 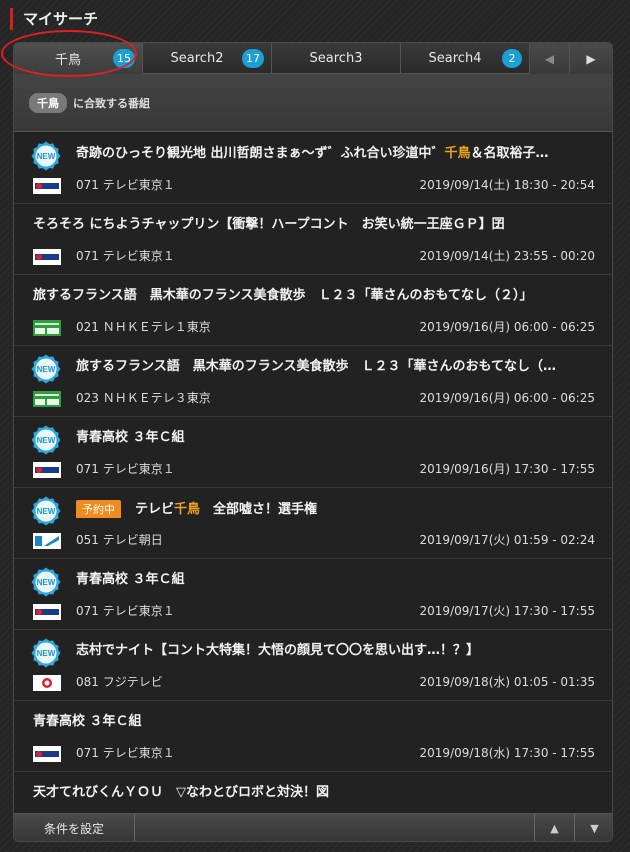 What do you see at coordinates (507, 753) in the screenshot?
I see `broadcast-time: 2019/09/18(水) 17:30 - 17:55` at bounding box center [507, 753].